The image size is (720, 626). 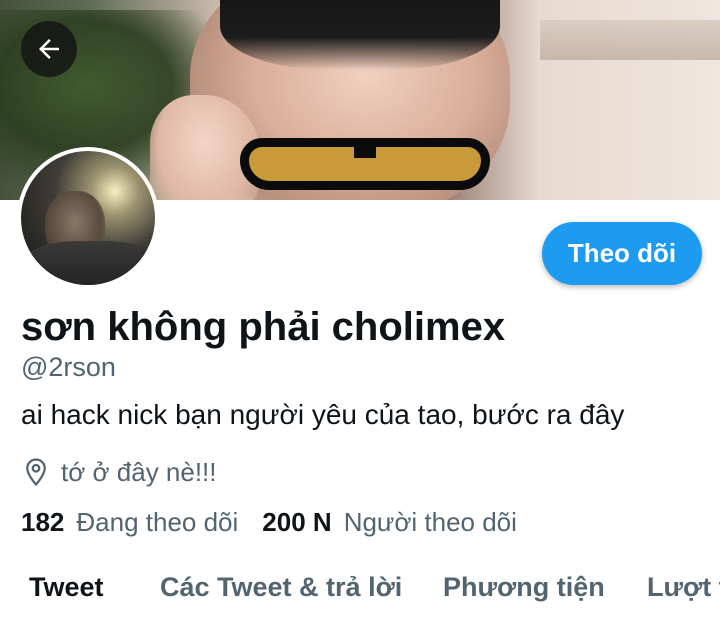 I want to click on arrow-left-icon, so click(x=49, y=49).